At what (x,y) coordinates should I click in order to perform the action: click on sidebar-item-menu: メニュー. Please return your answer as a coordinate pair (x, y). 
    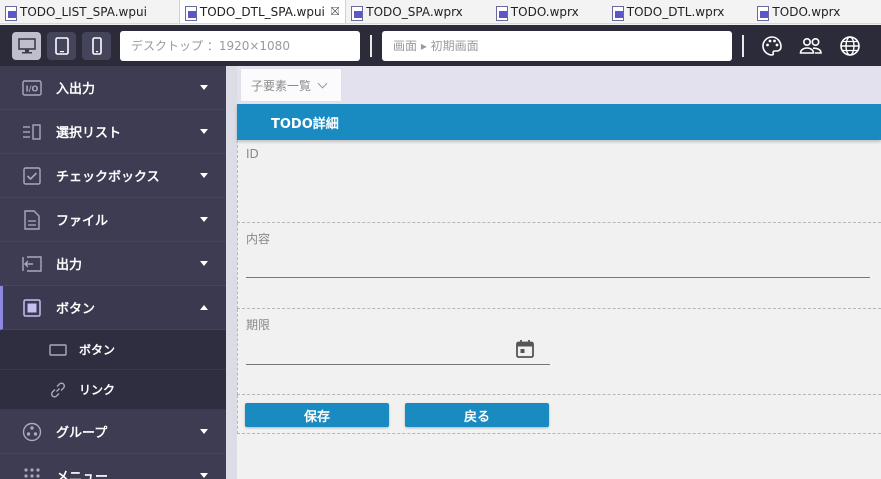
    Looking at the image, I should click on (113, 466).